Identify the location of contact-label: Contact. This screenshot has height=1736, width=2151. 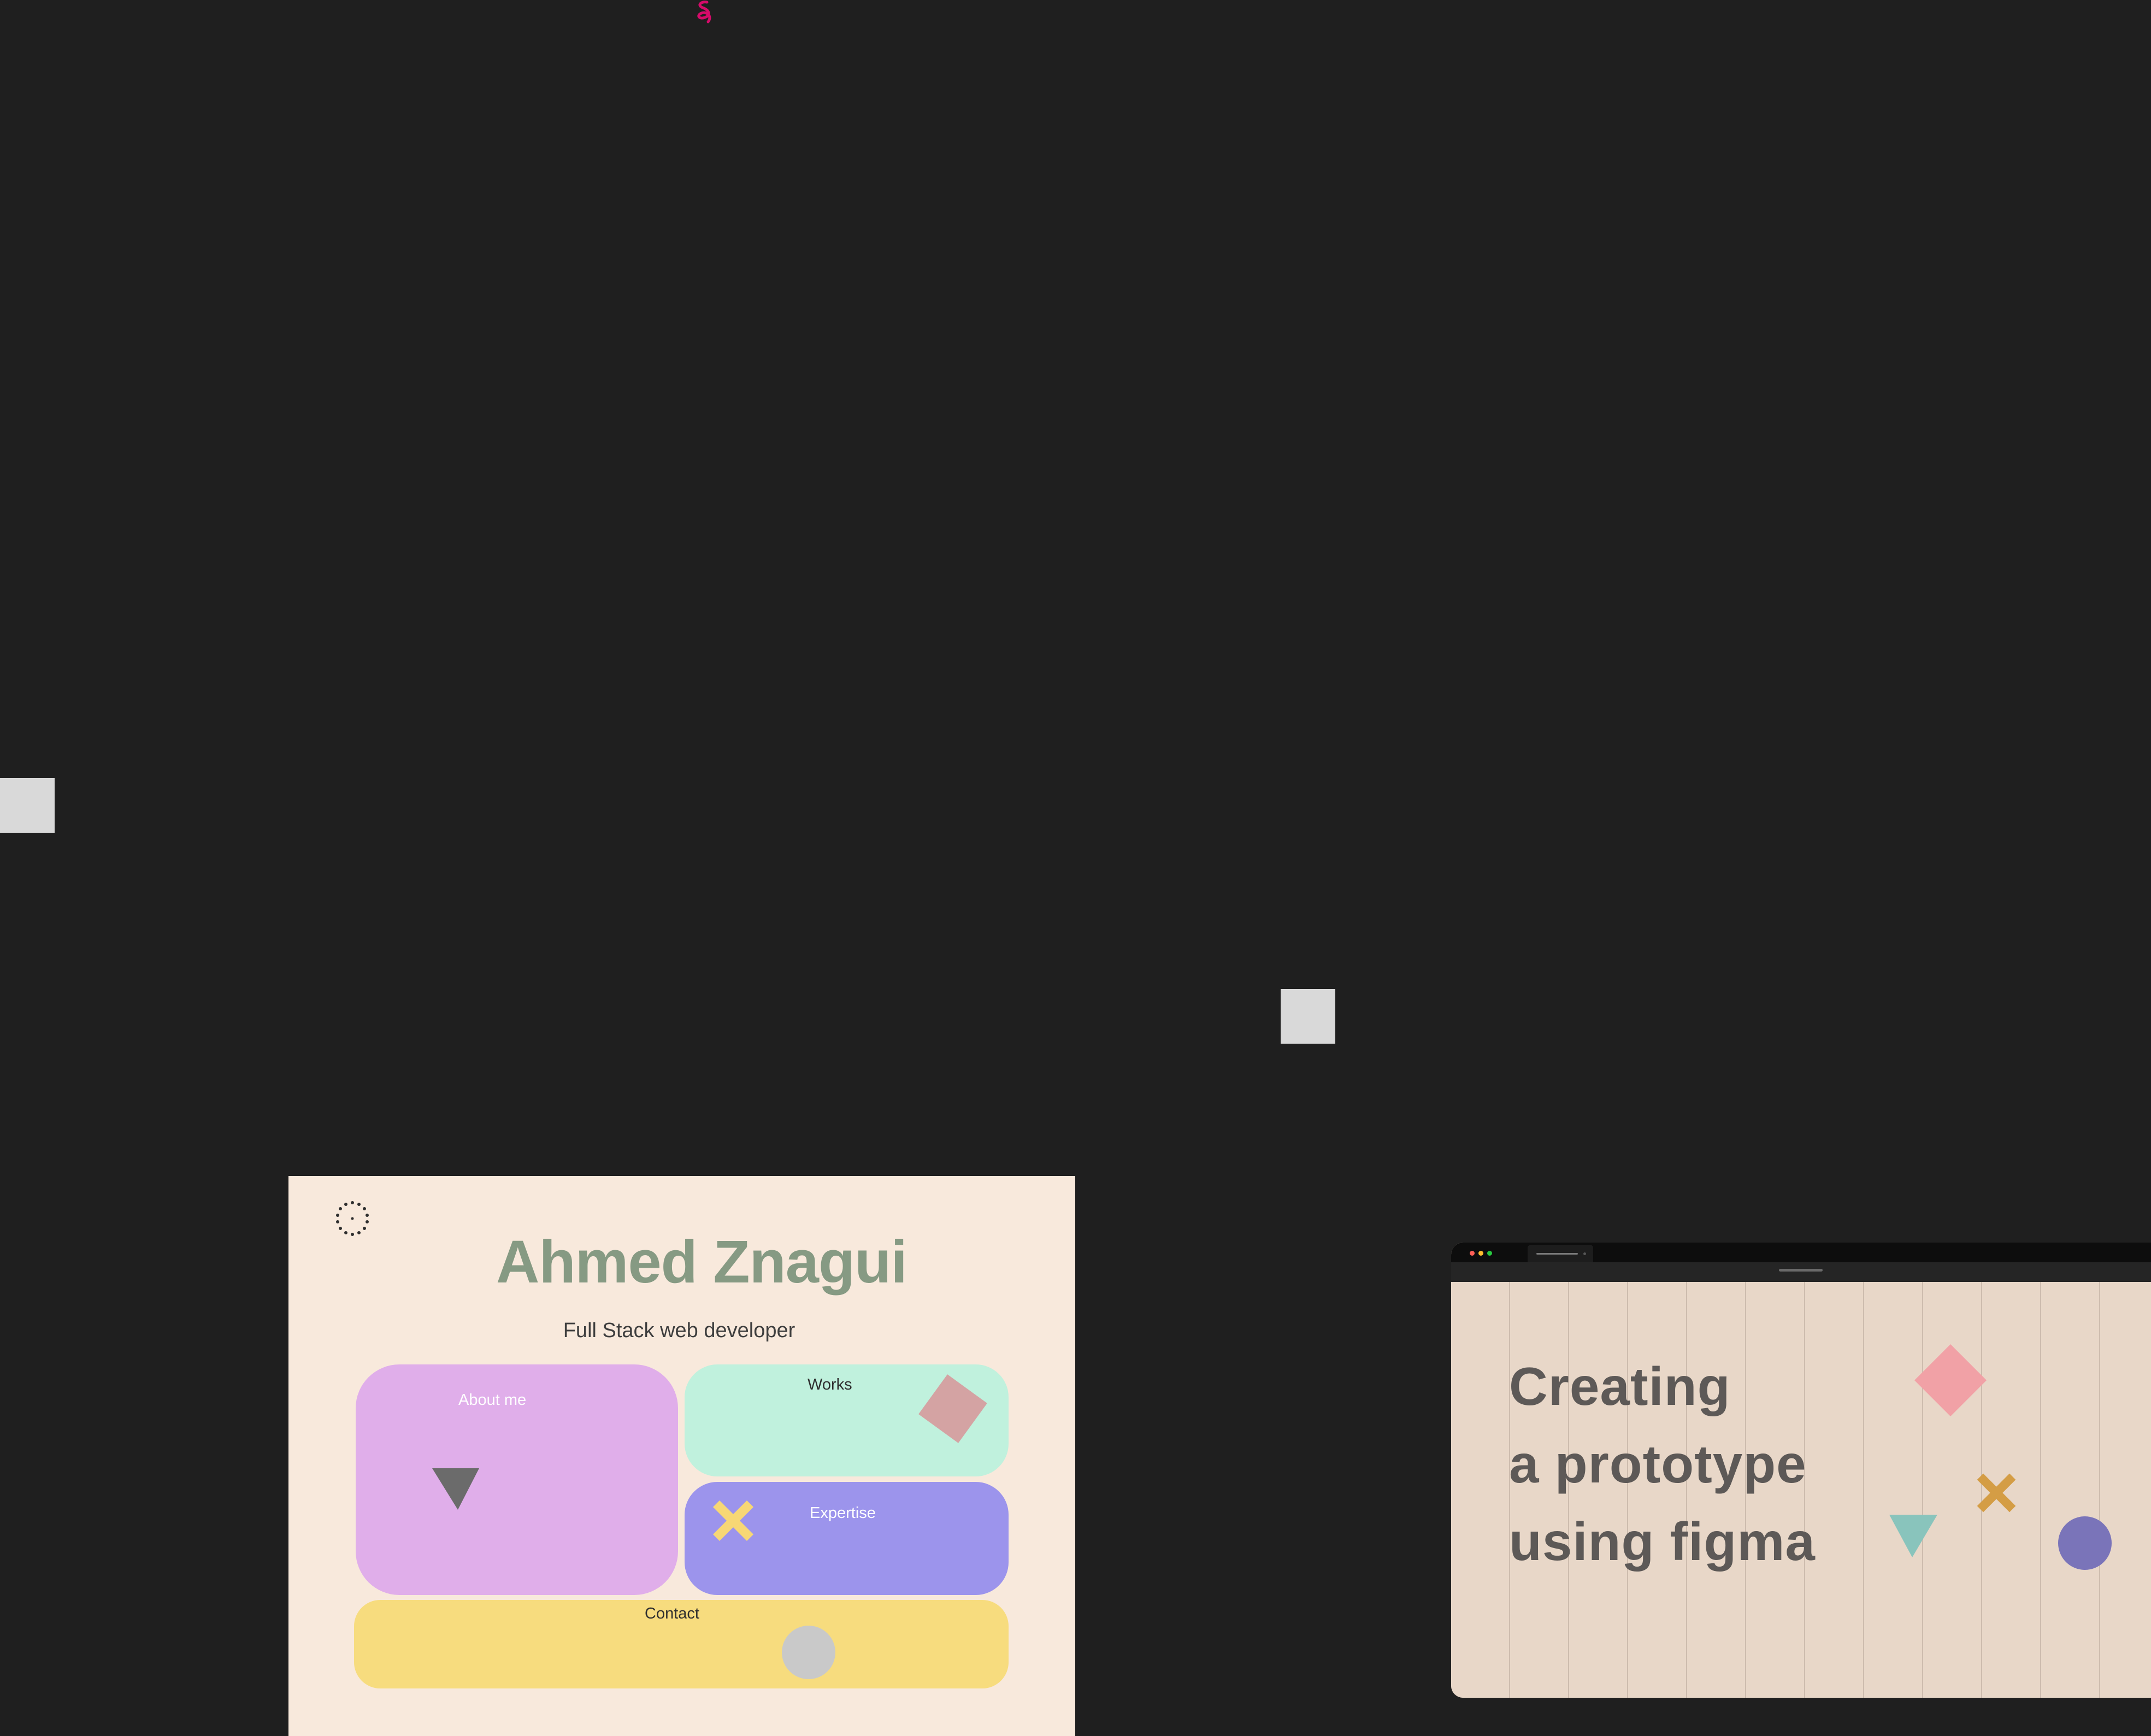
(672, 1613).